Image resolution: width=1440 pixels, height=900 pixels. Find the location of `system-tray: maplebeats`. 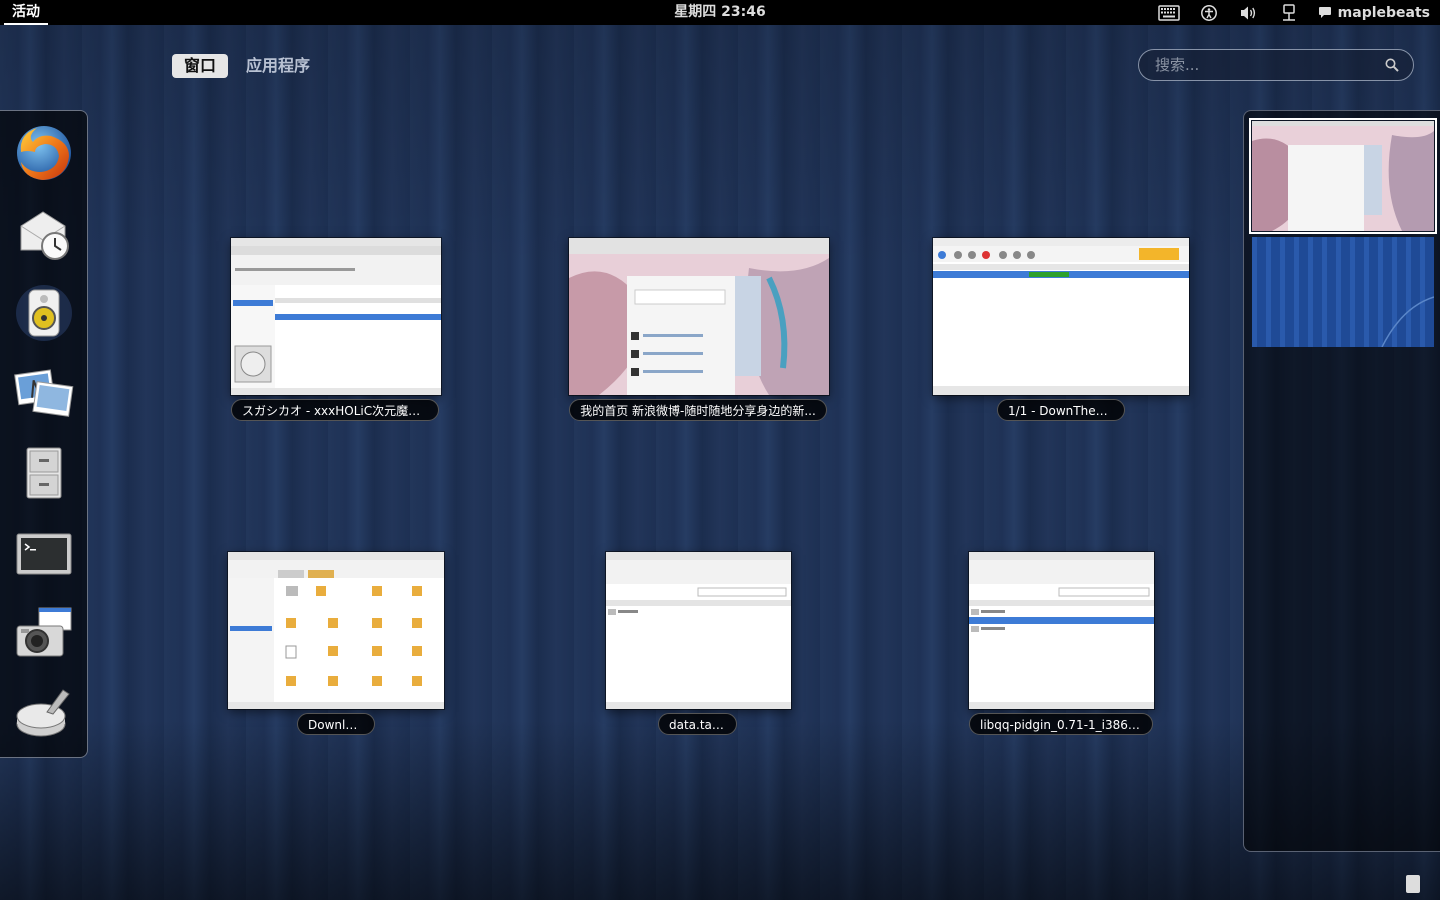

system-tray: maplebeats is located at coordinates (1293, 12).